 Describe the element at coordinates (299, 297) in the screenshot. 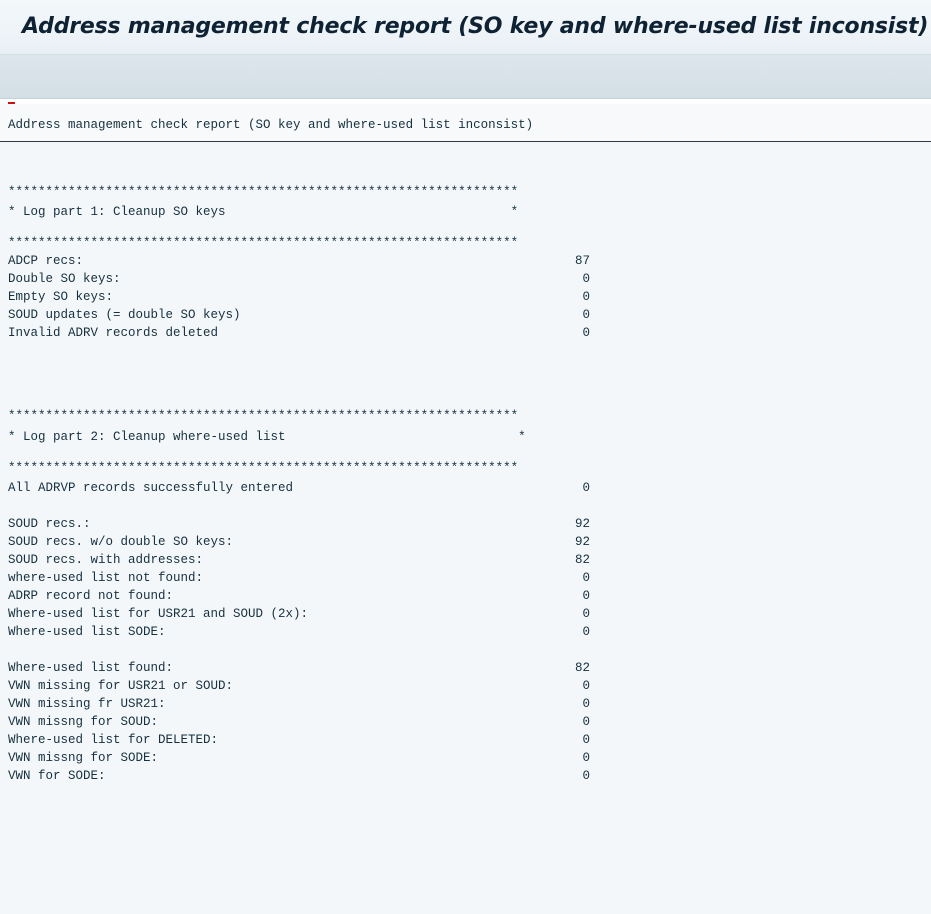

I see `report-row: Empty SO keys: 0` at that location.